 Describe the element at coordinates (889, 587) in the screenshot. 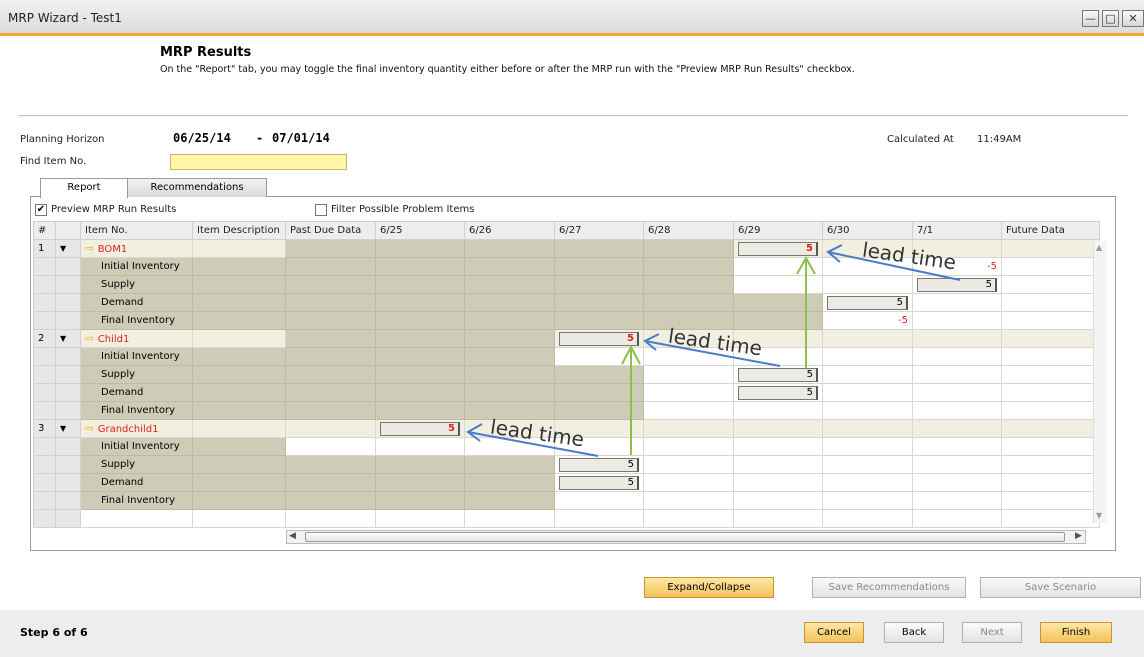

I see `save-recommendations-button: Save Recommendations` at that location.